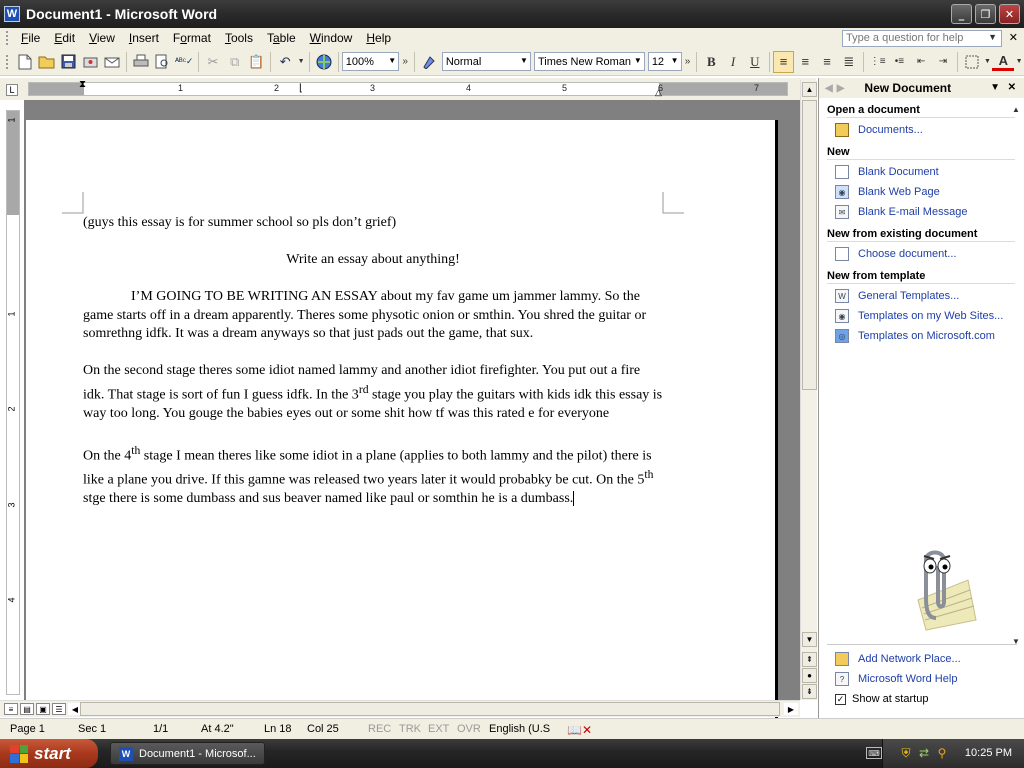 This screenshot has height=768, width=1024. Describe the element at coordinates (331, 38) in the screenshot. I see `menu-window: Window` at that location.